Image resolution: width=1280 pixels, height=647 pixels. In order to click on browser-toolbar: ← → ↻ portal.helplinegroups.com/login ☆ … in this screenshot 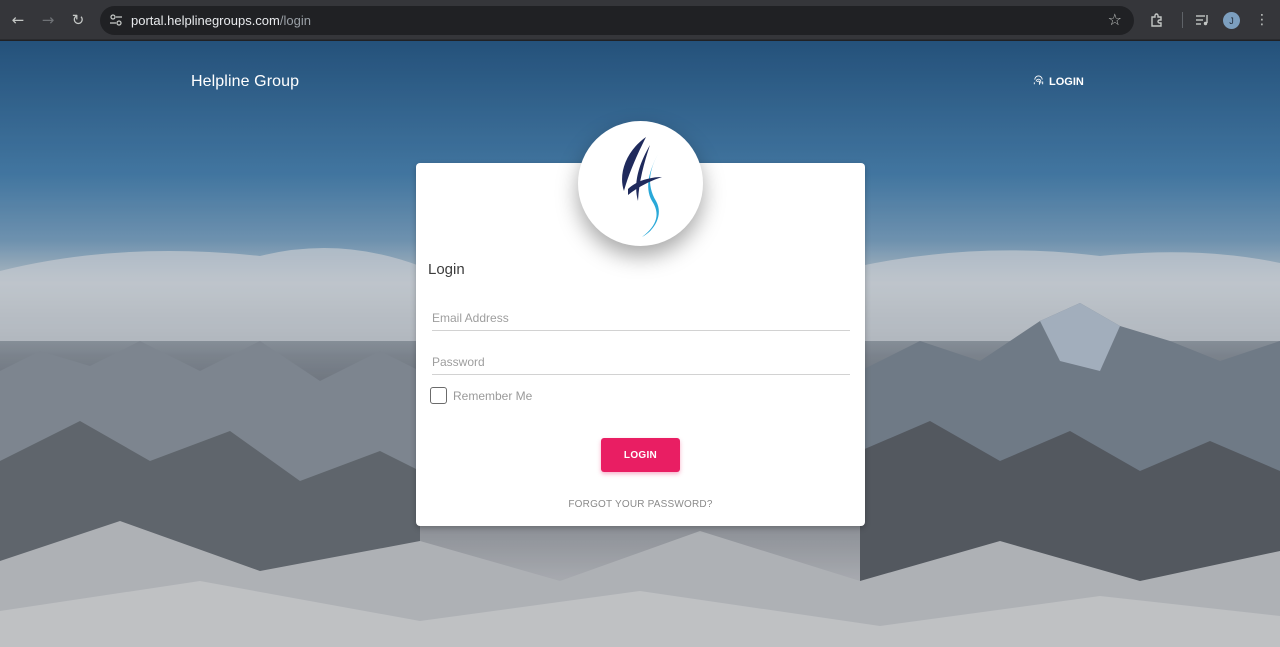, I will do `click(640, 20)`.